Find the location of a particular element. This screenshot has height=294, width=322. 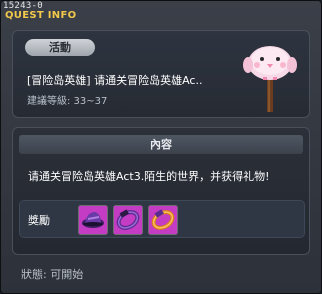

level-requirement: 建議等級: 33~37 is located at coordinates (67, 101).